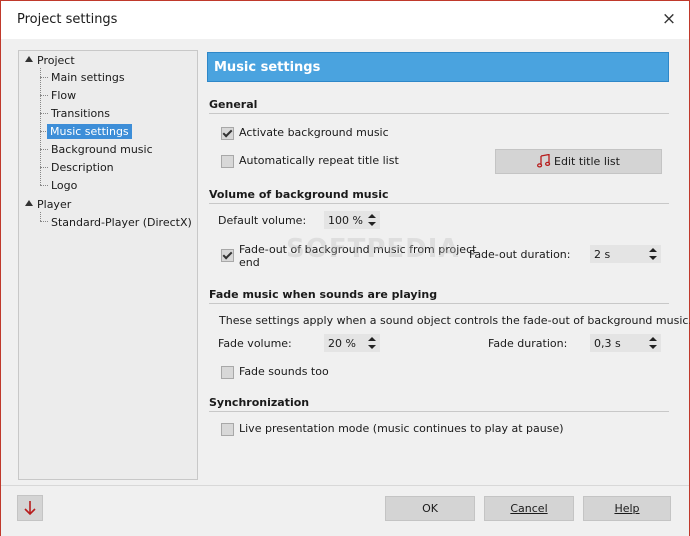 This screenshot has width=690, height=536. I want to click on tree-item-logo: Logo, so click(64, 185).